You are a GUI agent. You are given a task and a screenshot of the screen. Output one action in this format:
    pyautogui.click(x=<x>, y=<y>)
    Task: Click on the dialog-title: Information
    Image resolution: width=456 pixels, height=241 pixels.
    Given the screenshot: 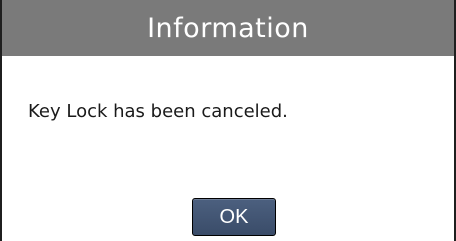 What is the action you would take?
    pyautogui.click(x=228, y=28)
    